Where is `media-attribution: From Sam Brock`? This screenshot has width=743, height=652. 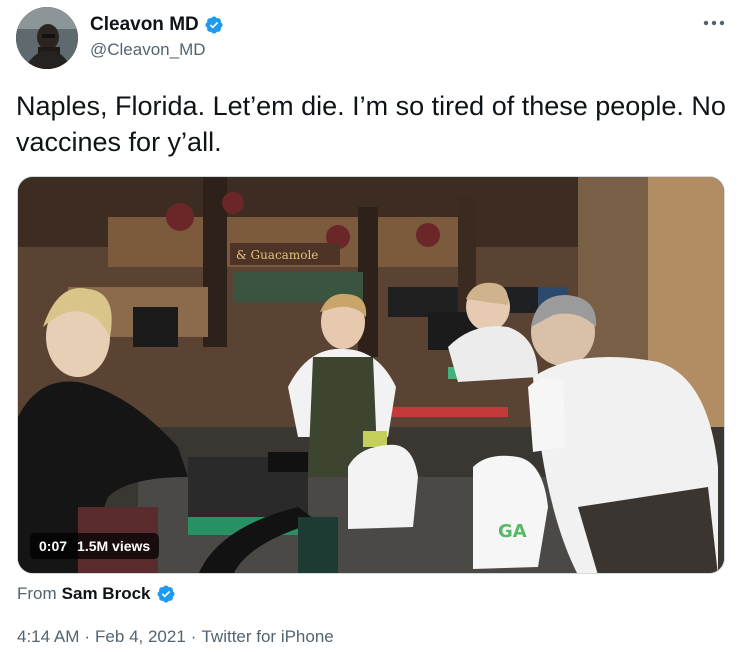
media-attribution: From Sam Brock is located at coordinates (96, 594).